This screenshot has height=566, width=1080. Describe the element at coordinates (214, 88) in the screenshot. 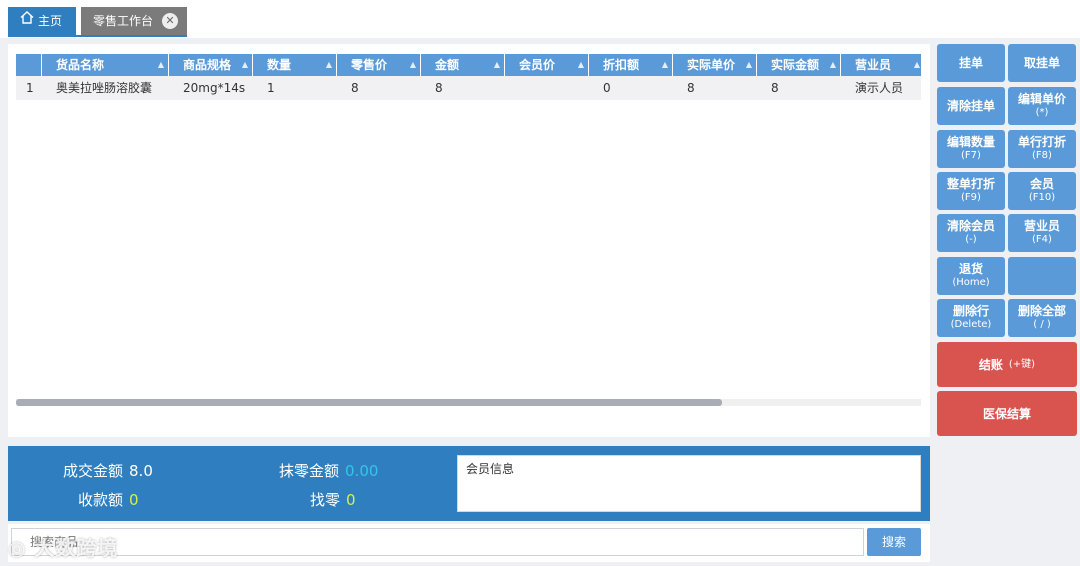

I see `cell-spec: 20mg*14s` at that location.